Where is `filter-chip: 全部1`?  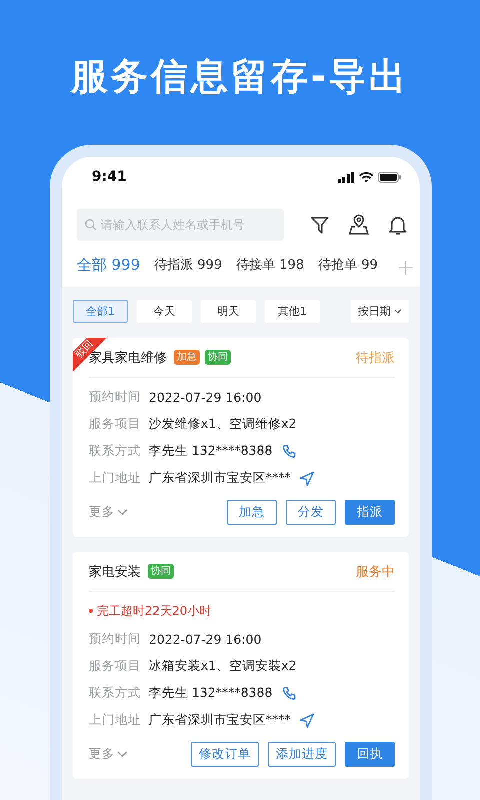 filter-chip: 全部1 is located at coordinates (100, 311).